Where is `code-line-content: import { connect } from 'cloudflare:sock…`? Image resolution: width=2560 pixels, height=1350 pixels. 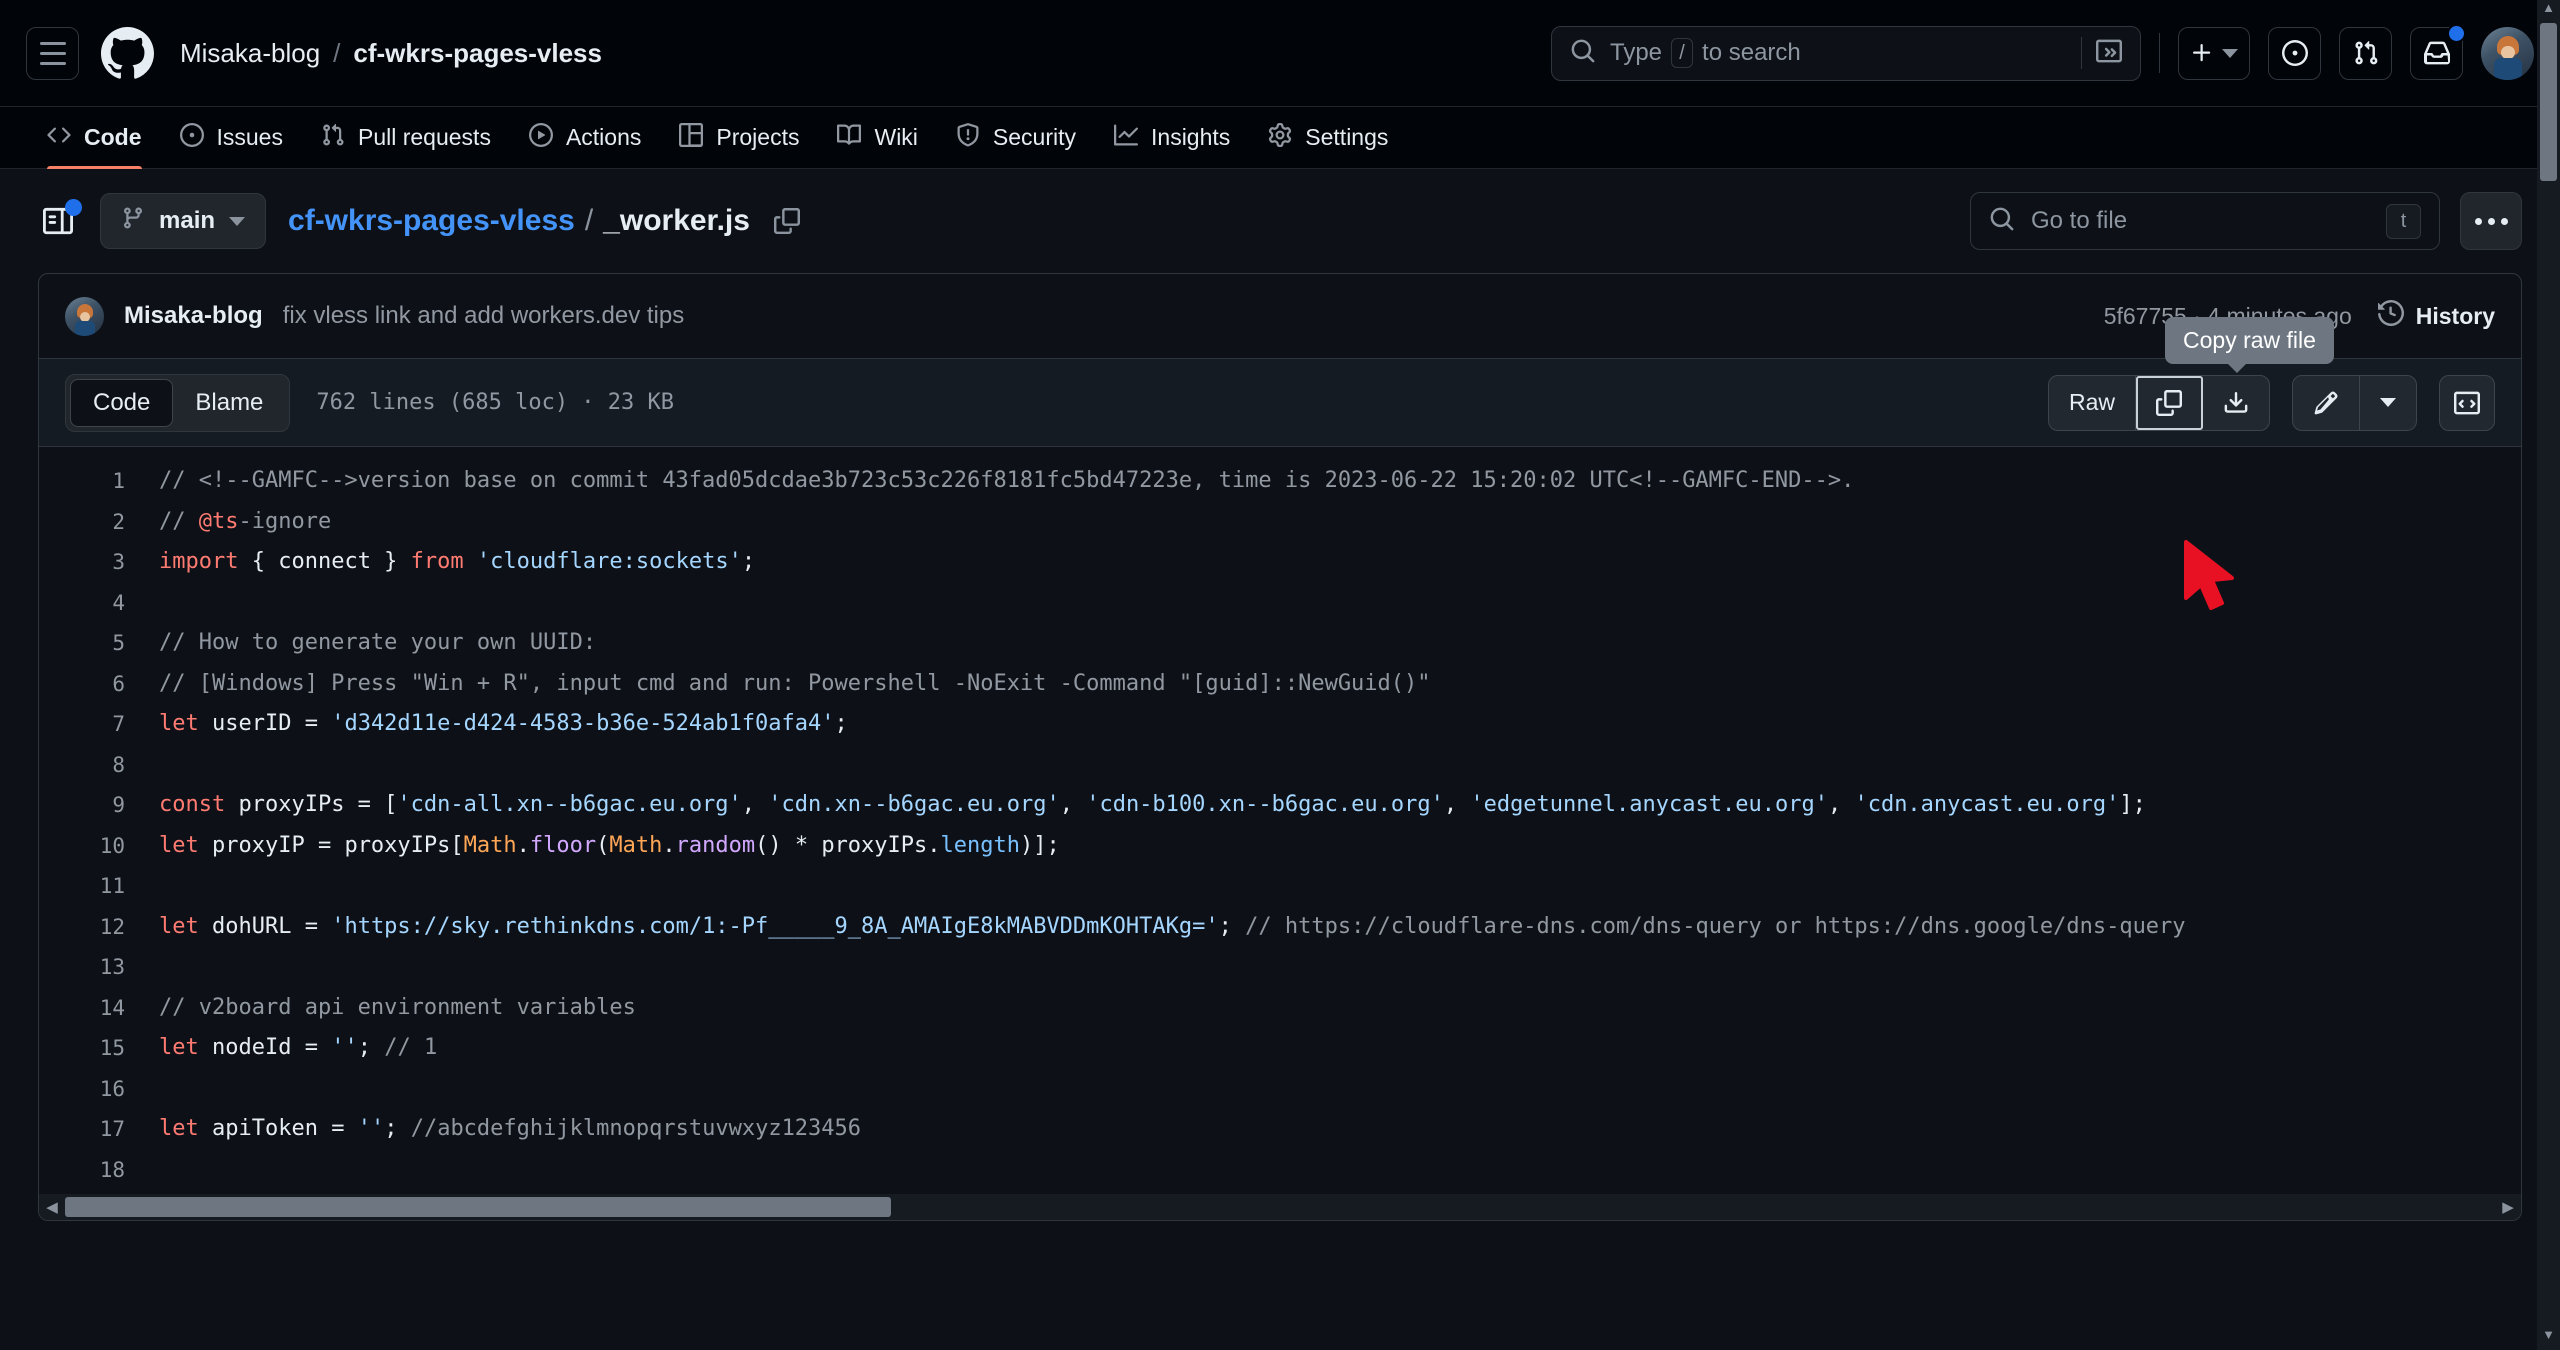 code-line-content: import { connect } from 'cloudflare:sock… is located at coordinates (457, 562).